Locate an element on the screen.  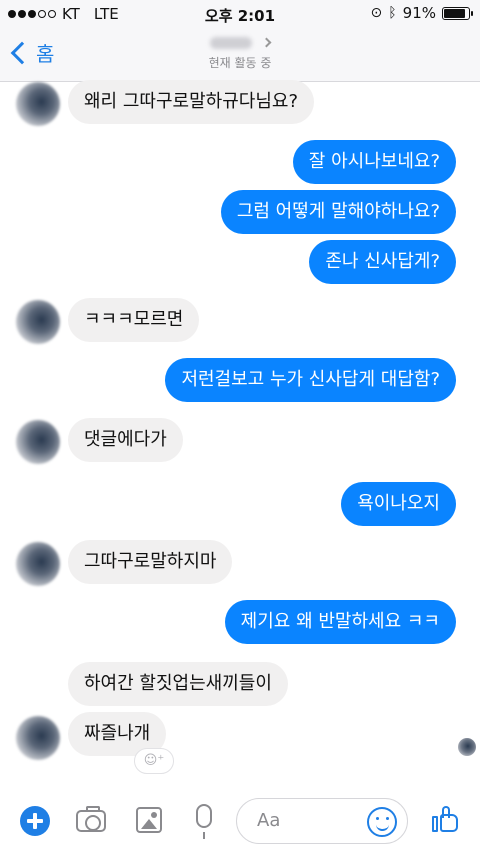
active-status: 현재 활동 중 is located at coordinates (240, 63).